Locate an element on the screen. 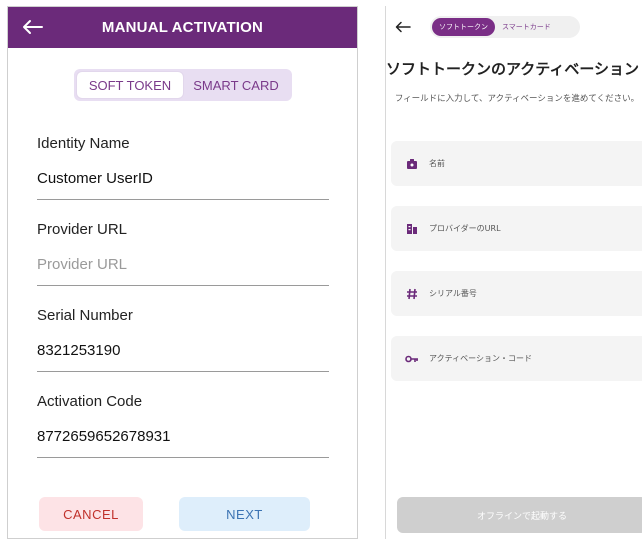 This screenshot has width=642, height=539. field-label: シリアル番号 is located at coordinates (453, 293).